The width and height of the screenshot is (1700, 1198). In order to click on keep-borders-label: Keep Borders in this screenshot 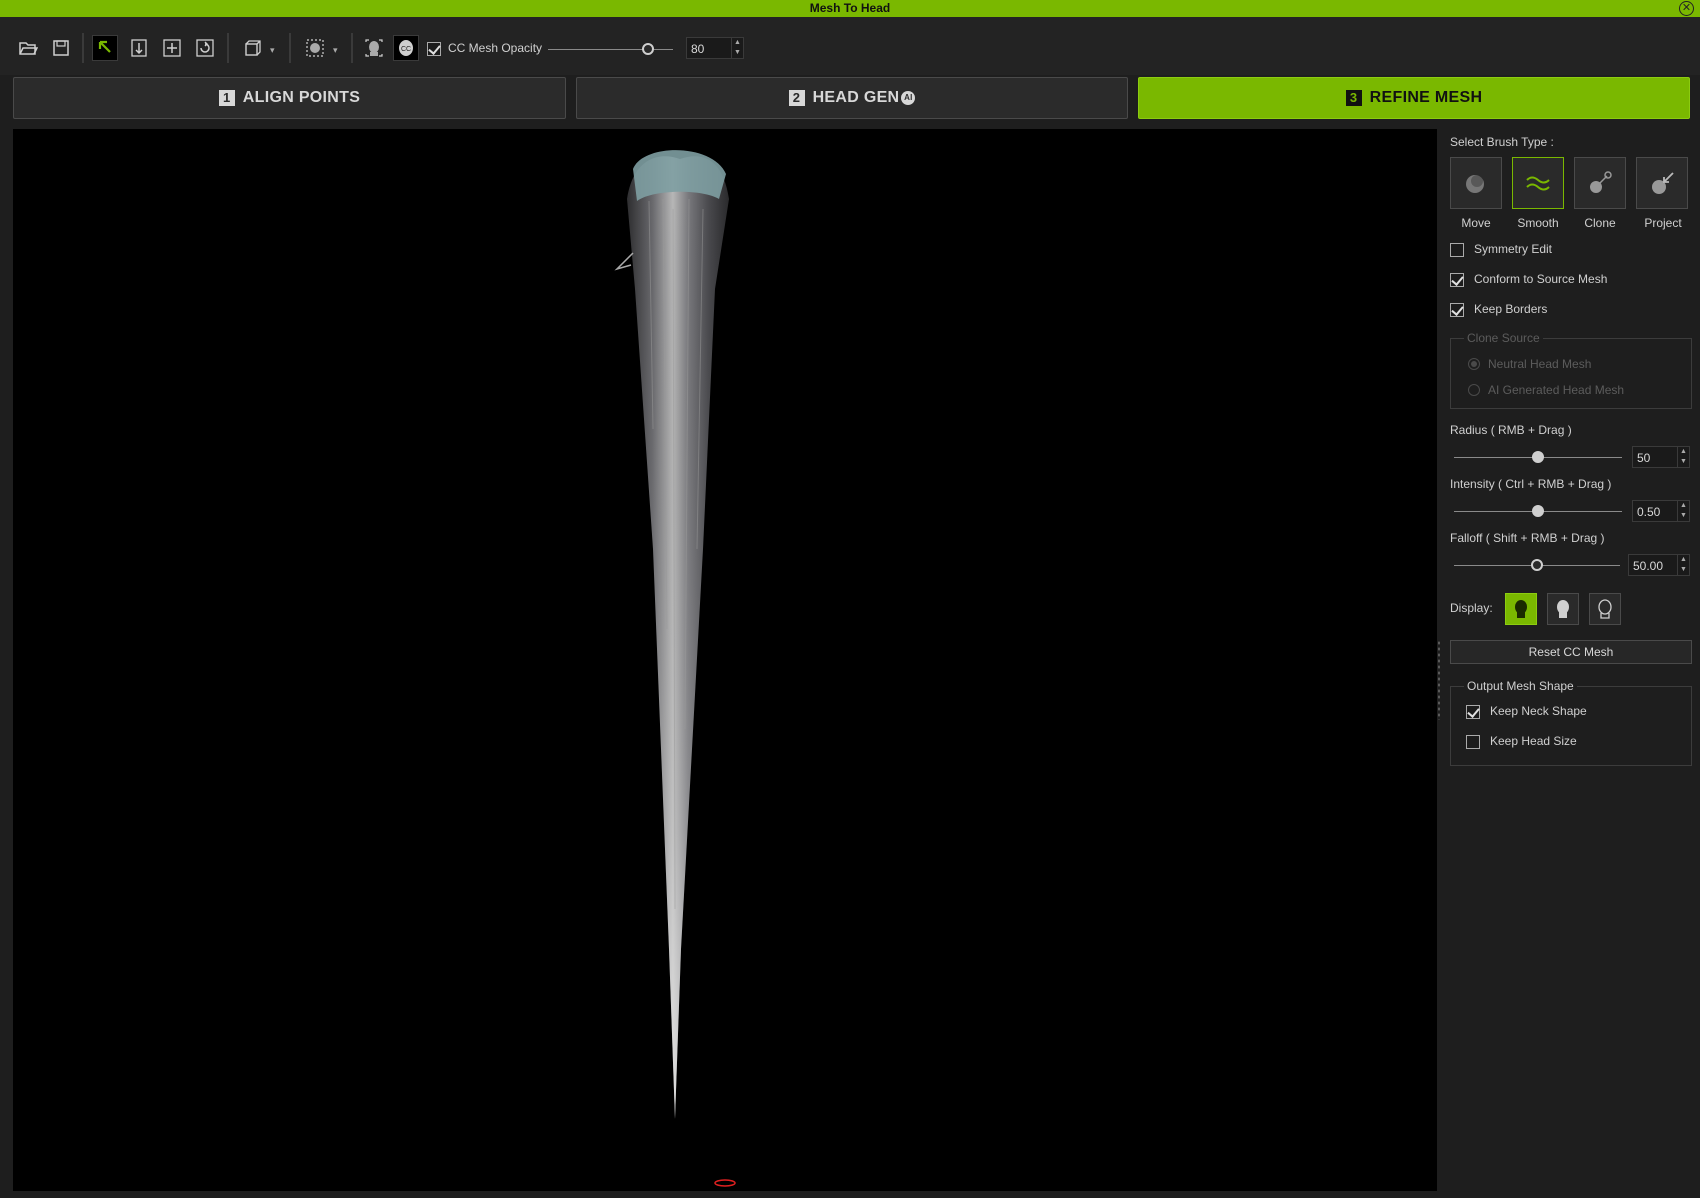, I will do `click(1511, 309)`.